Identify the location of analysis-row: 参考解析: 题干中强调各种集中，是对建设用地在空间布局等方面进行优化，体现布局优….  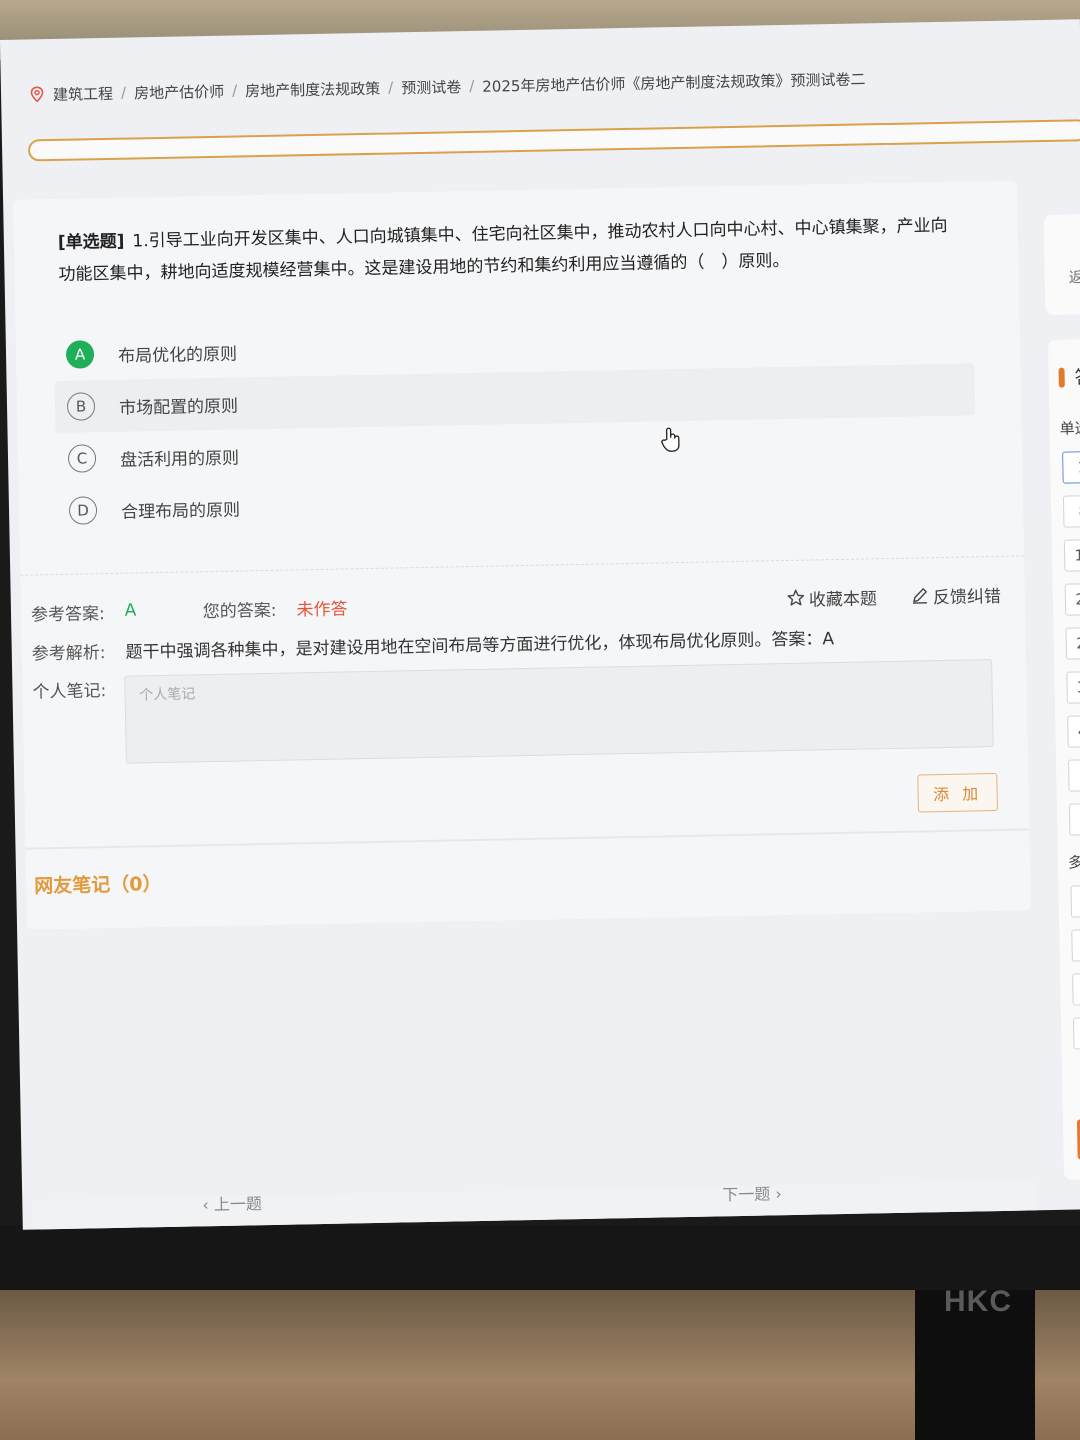
(516, 643).